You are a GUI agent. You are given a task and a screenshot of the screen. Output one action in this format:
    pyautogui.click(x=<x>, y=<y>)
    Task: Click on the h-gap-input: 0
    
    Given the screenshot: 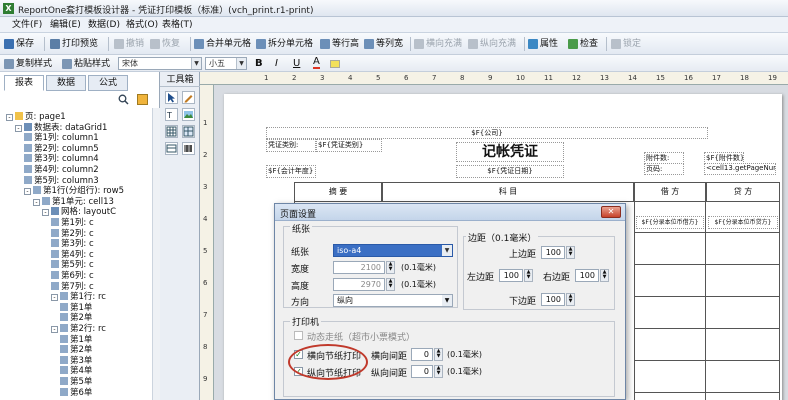 What is the action you would take?
    pyautogui.click(x=422, y=354)
    